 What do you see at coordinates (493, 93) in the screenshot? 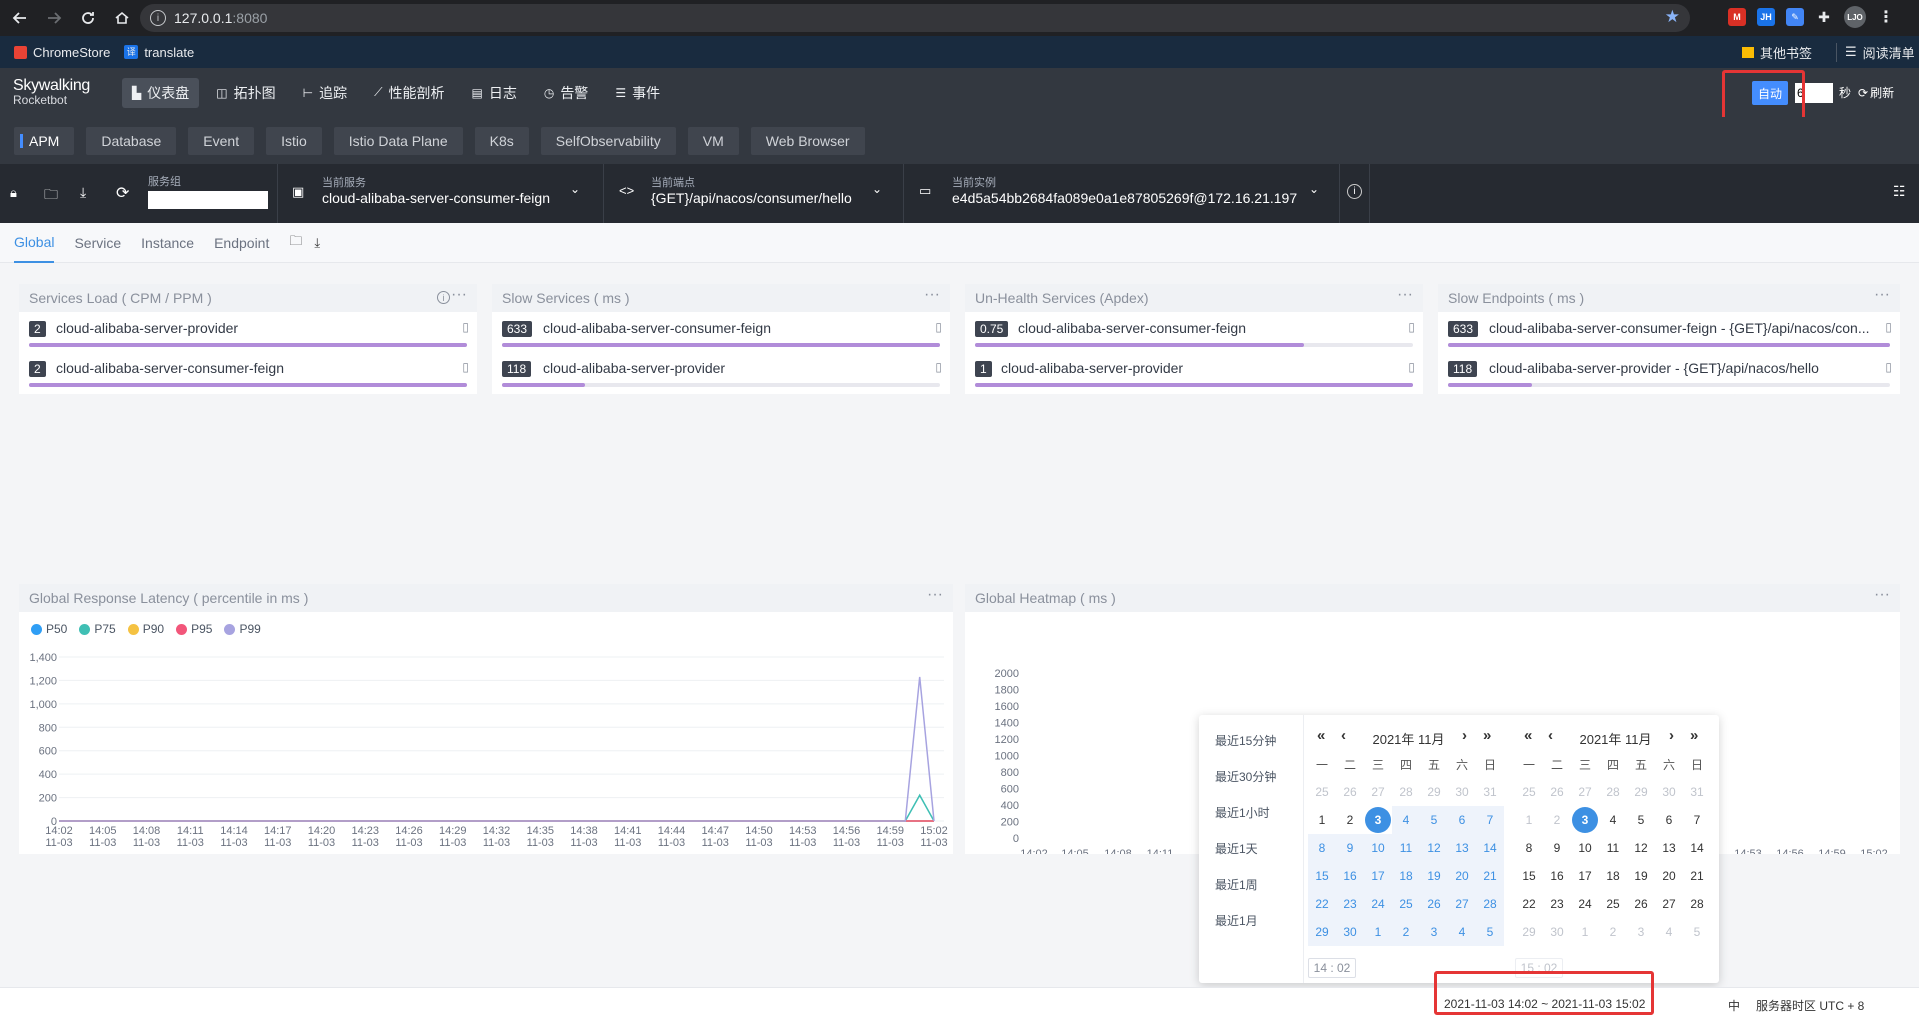
I see `nav-log: ▤ 日志` at bounding box center [493, 93].